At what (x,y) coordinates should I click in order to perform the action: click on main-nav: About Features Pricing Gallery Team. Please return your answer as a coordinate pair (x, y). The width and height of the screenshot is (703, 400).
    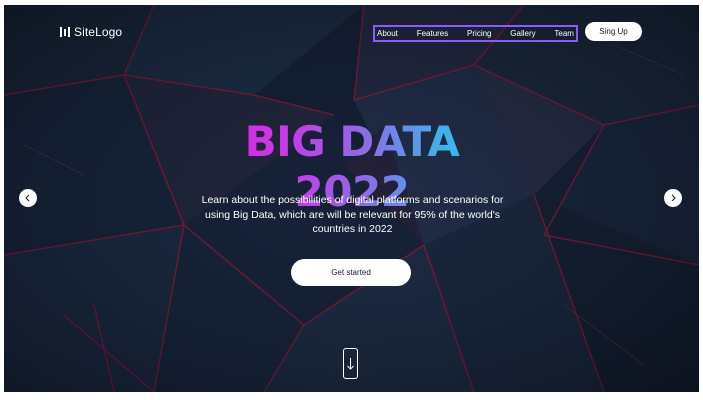
    Looking at the image, I should click on (475, 33).